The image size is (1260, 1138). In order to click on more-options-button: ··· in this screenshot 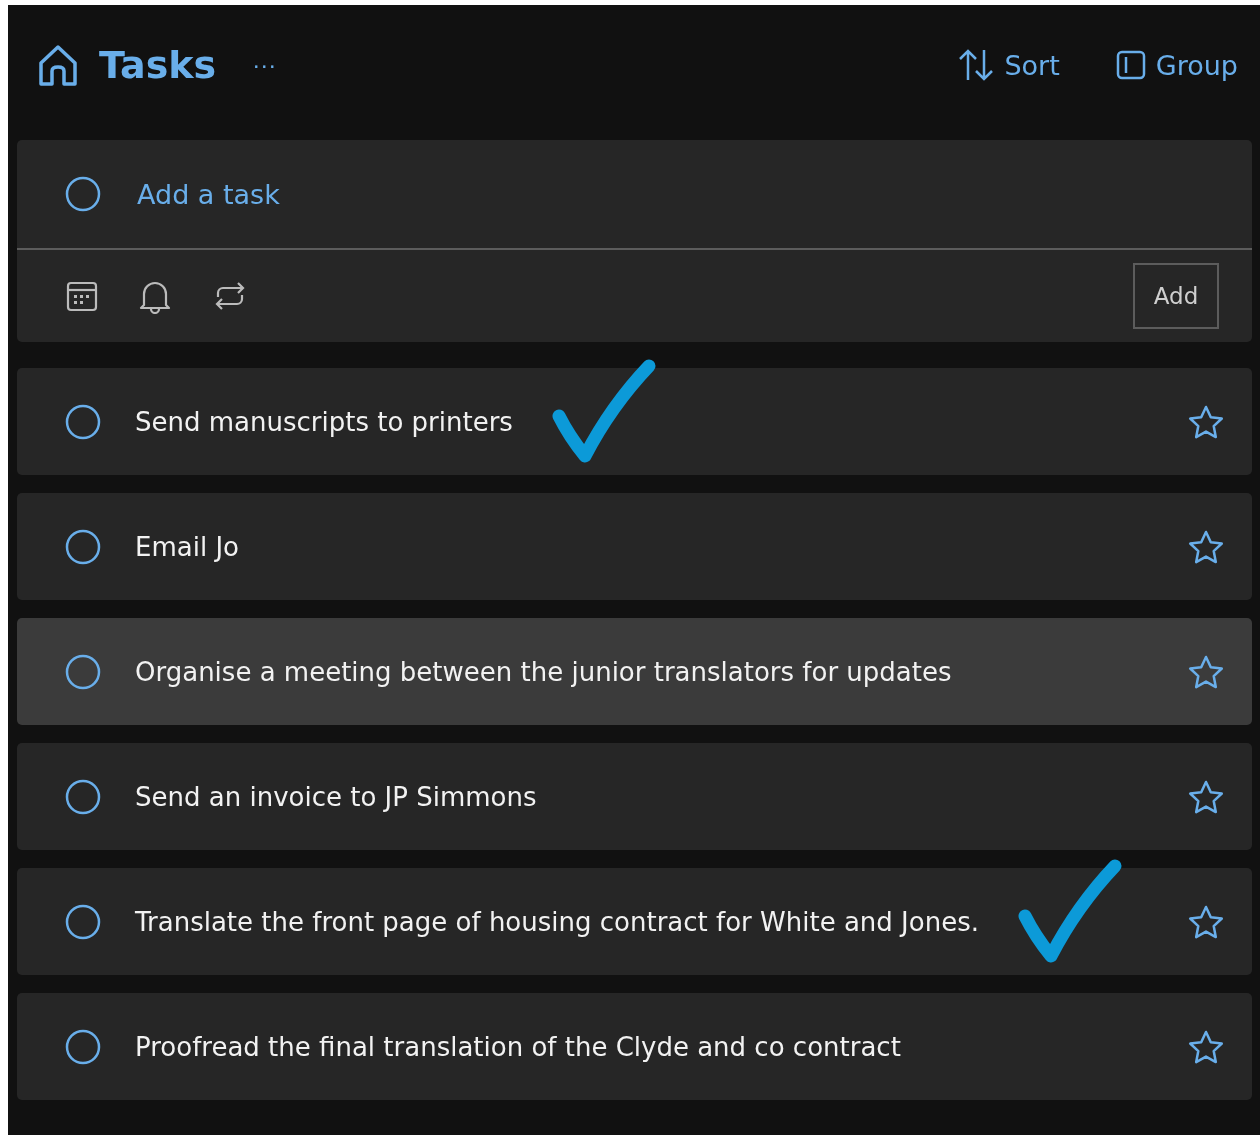, I will do `click(264, 65)`.